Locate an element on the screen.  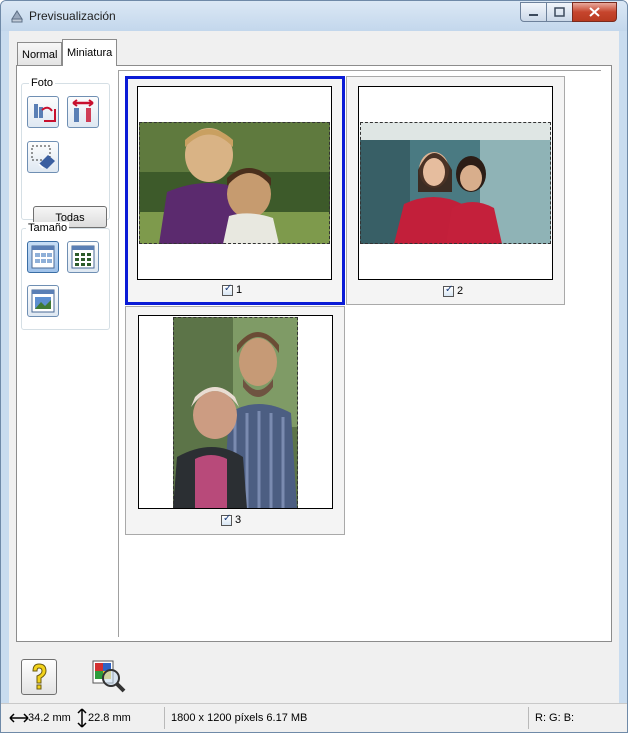
tab-miniatura: Miniatura is located at coordinates (90, 52).